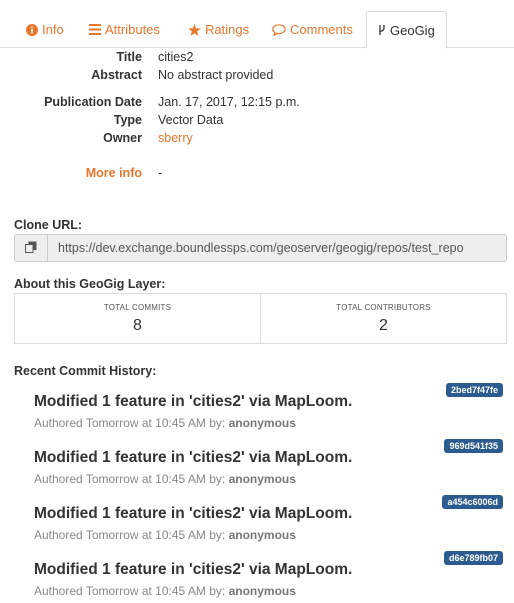 This screenshot has height=603, width=514. I want to click on type-label: Type, so click(127, 120).